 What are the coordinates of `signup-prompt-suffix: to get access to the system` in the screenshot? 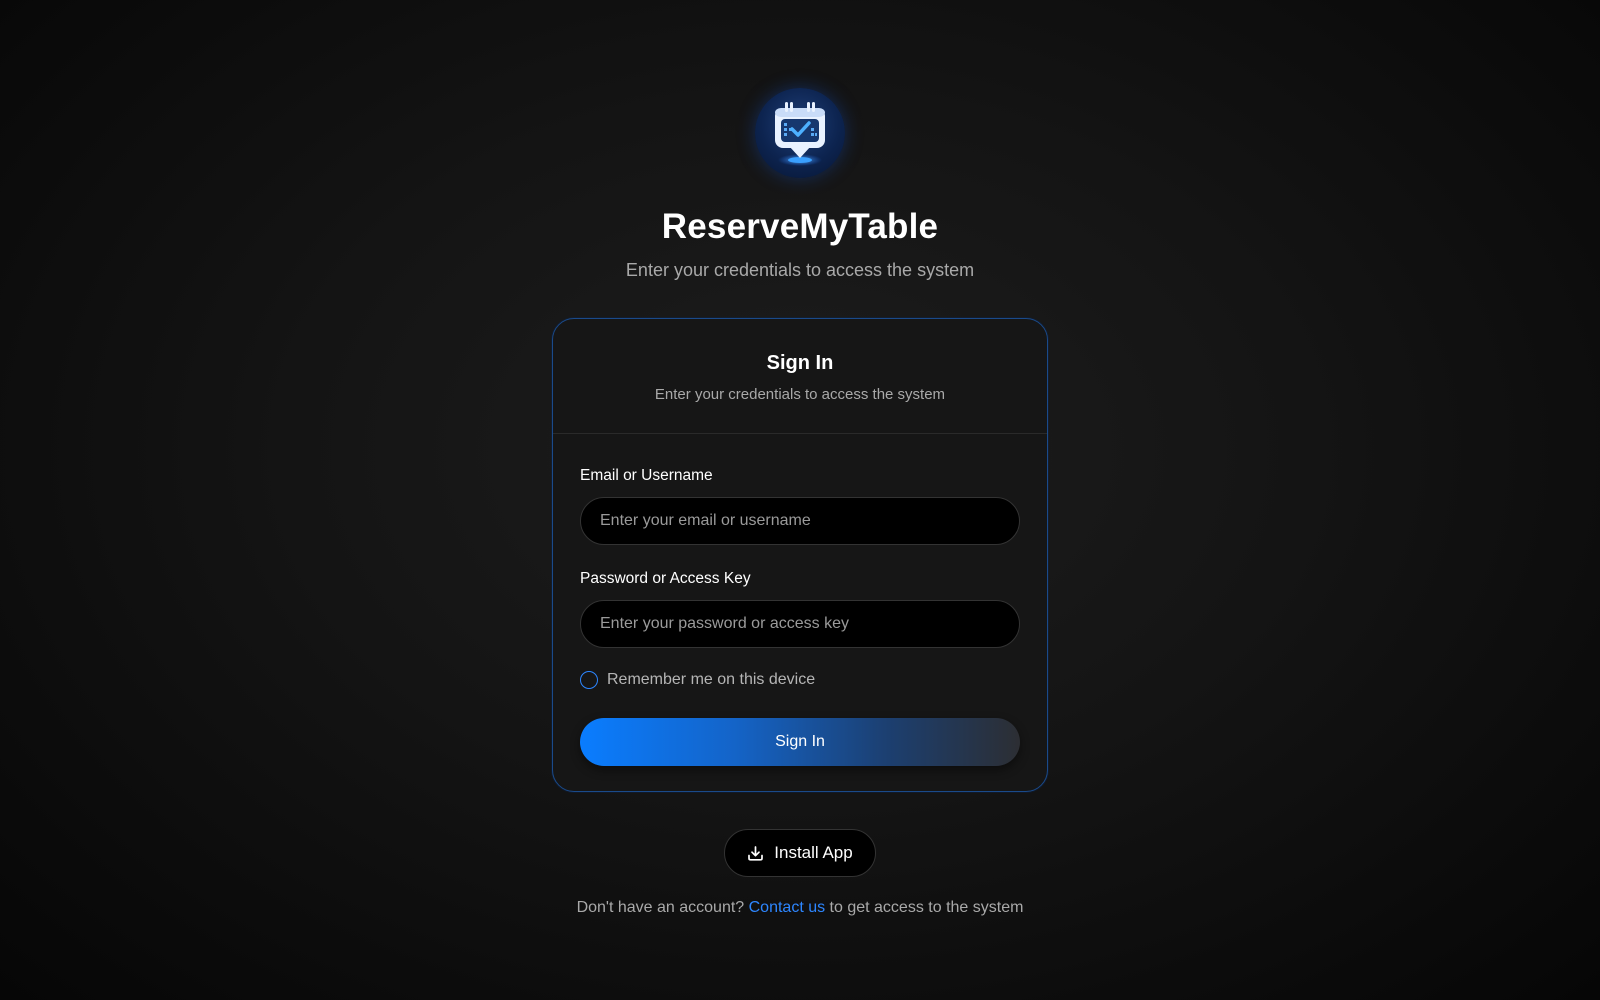 It's located at (924, 907).